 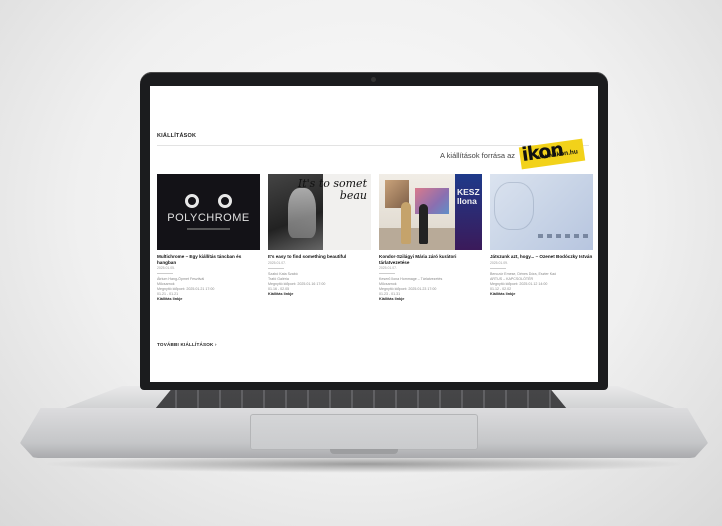 I want to click on source-text: A kiállítások forrása az, so click(x=478, y=155).